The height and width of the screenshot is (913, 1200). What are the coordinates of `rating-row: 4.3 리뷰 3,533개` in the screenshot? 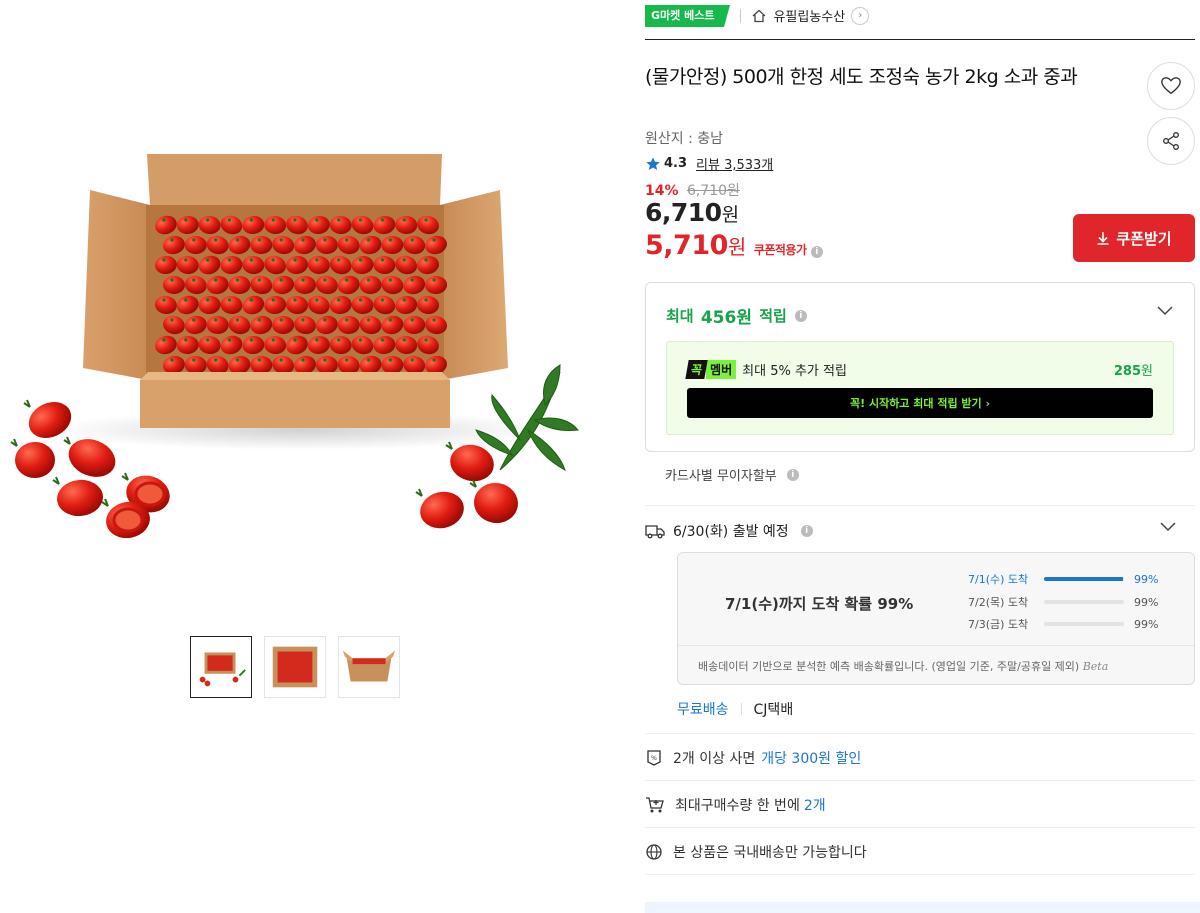 It's located at (709, 163).